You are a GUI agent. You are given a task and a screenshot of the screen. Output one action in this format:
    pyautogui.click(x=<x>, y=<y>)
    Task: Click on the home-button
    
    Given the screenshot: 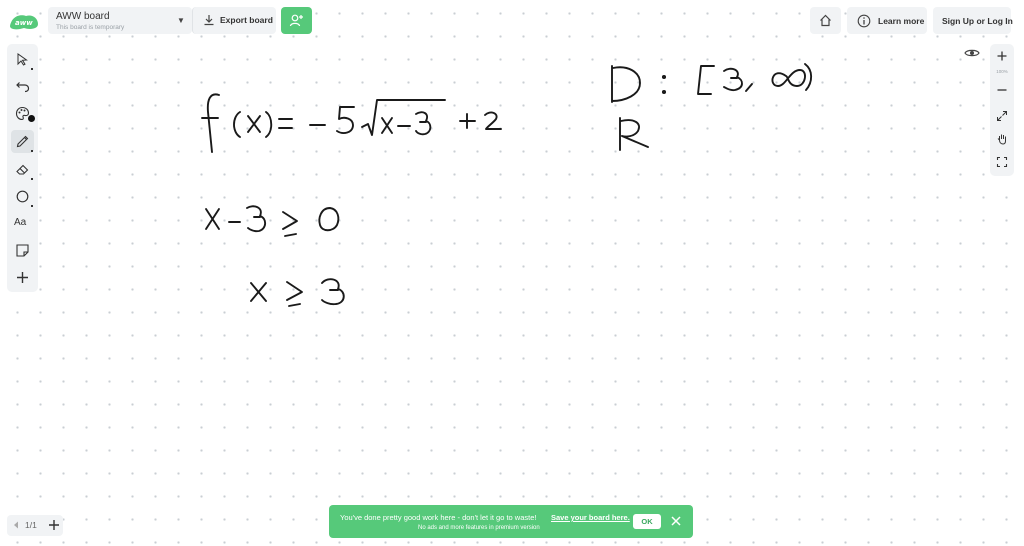 What is the action you would take?
    pyautogui.click(x=825, y=20)
    